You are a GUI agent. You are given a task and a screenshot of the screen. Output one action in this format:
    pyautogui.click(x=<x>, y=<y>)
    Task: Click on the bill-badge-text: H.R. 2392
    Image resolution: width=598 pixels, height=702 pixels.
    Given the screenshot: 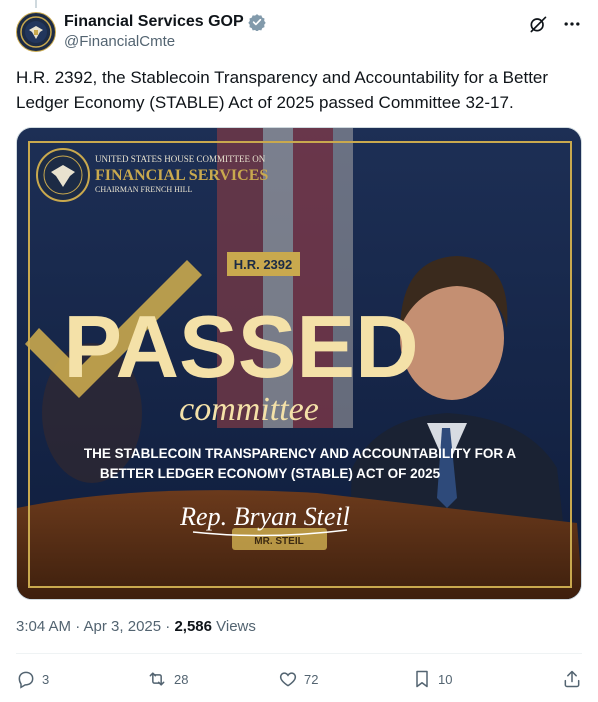 What is the action you would take?
    pyautogui.click(x=263, y=264)
    